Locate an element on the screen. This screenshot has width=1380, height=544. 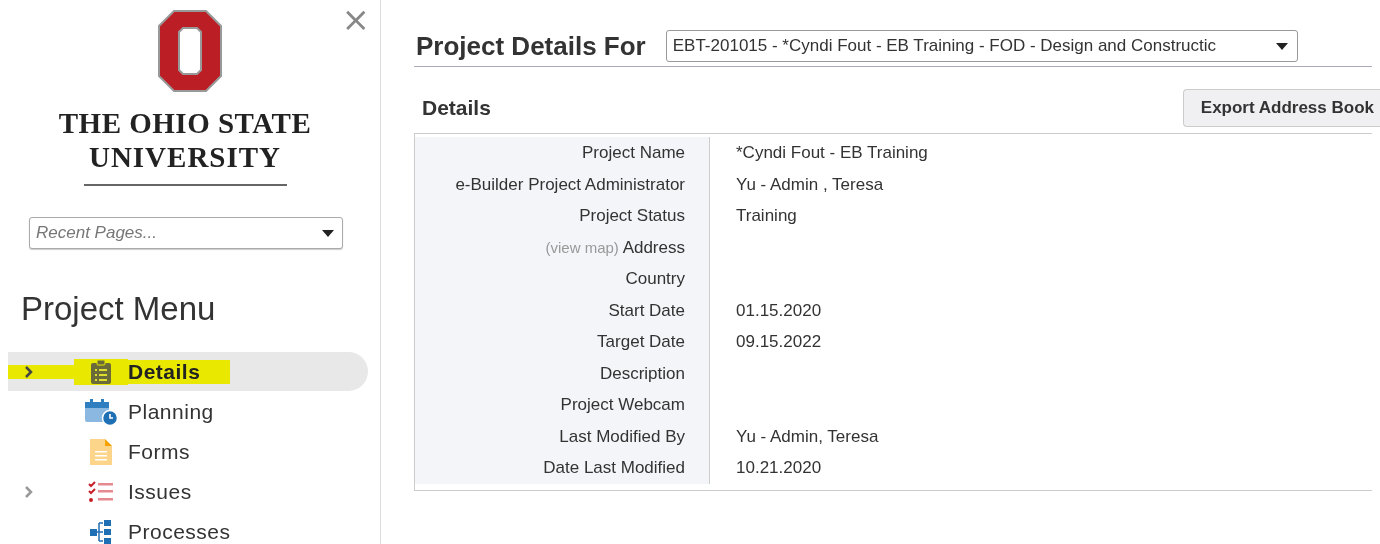
page-title: Project Details For is located at coordinates (531, 46).